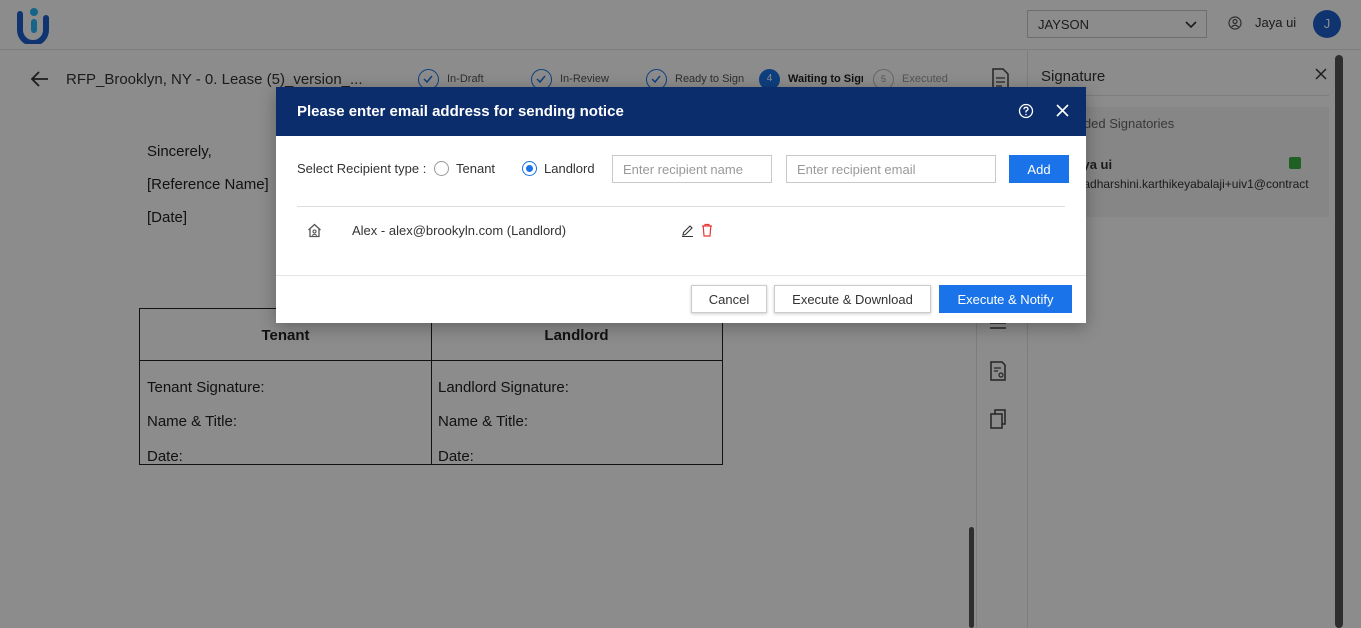 The image size is (1361, 628). Describe the element at coordinates (314, 230) in the screenshot. I see `landlord-house-icon` at that location.